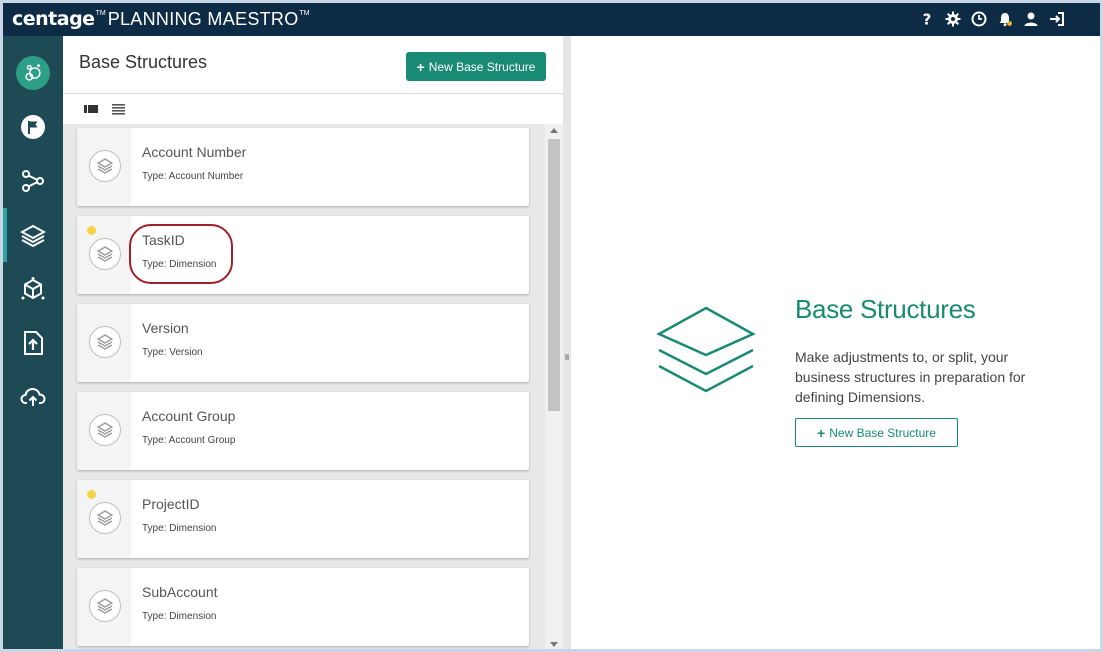 The image size is (1103, 652). I want to click on top-bar: centage TM PLANNING MAESTRO TM ?, so click(551, 19).